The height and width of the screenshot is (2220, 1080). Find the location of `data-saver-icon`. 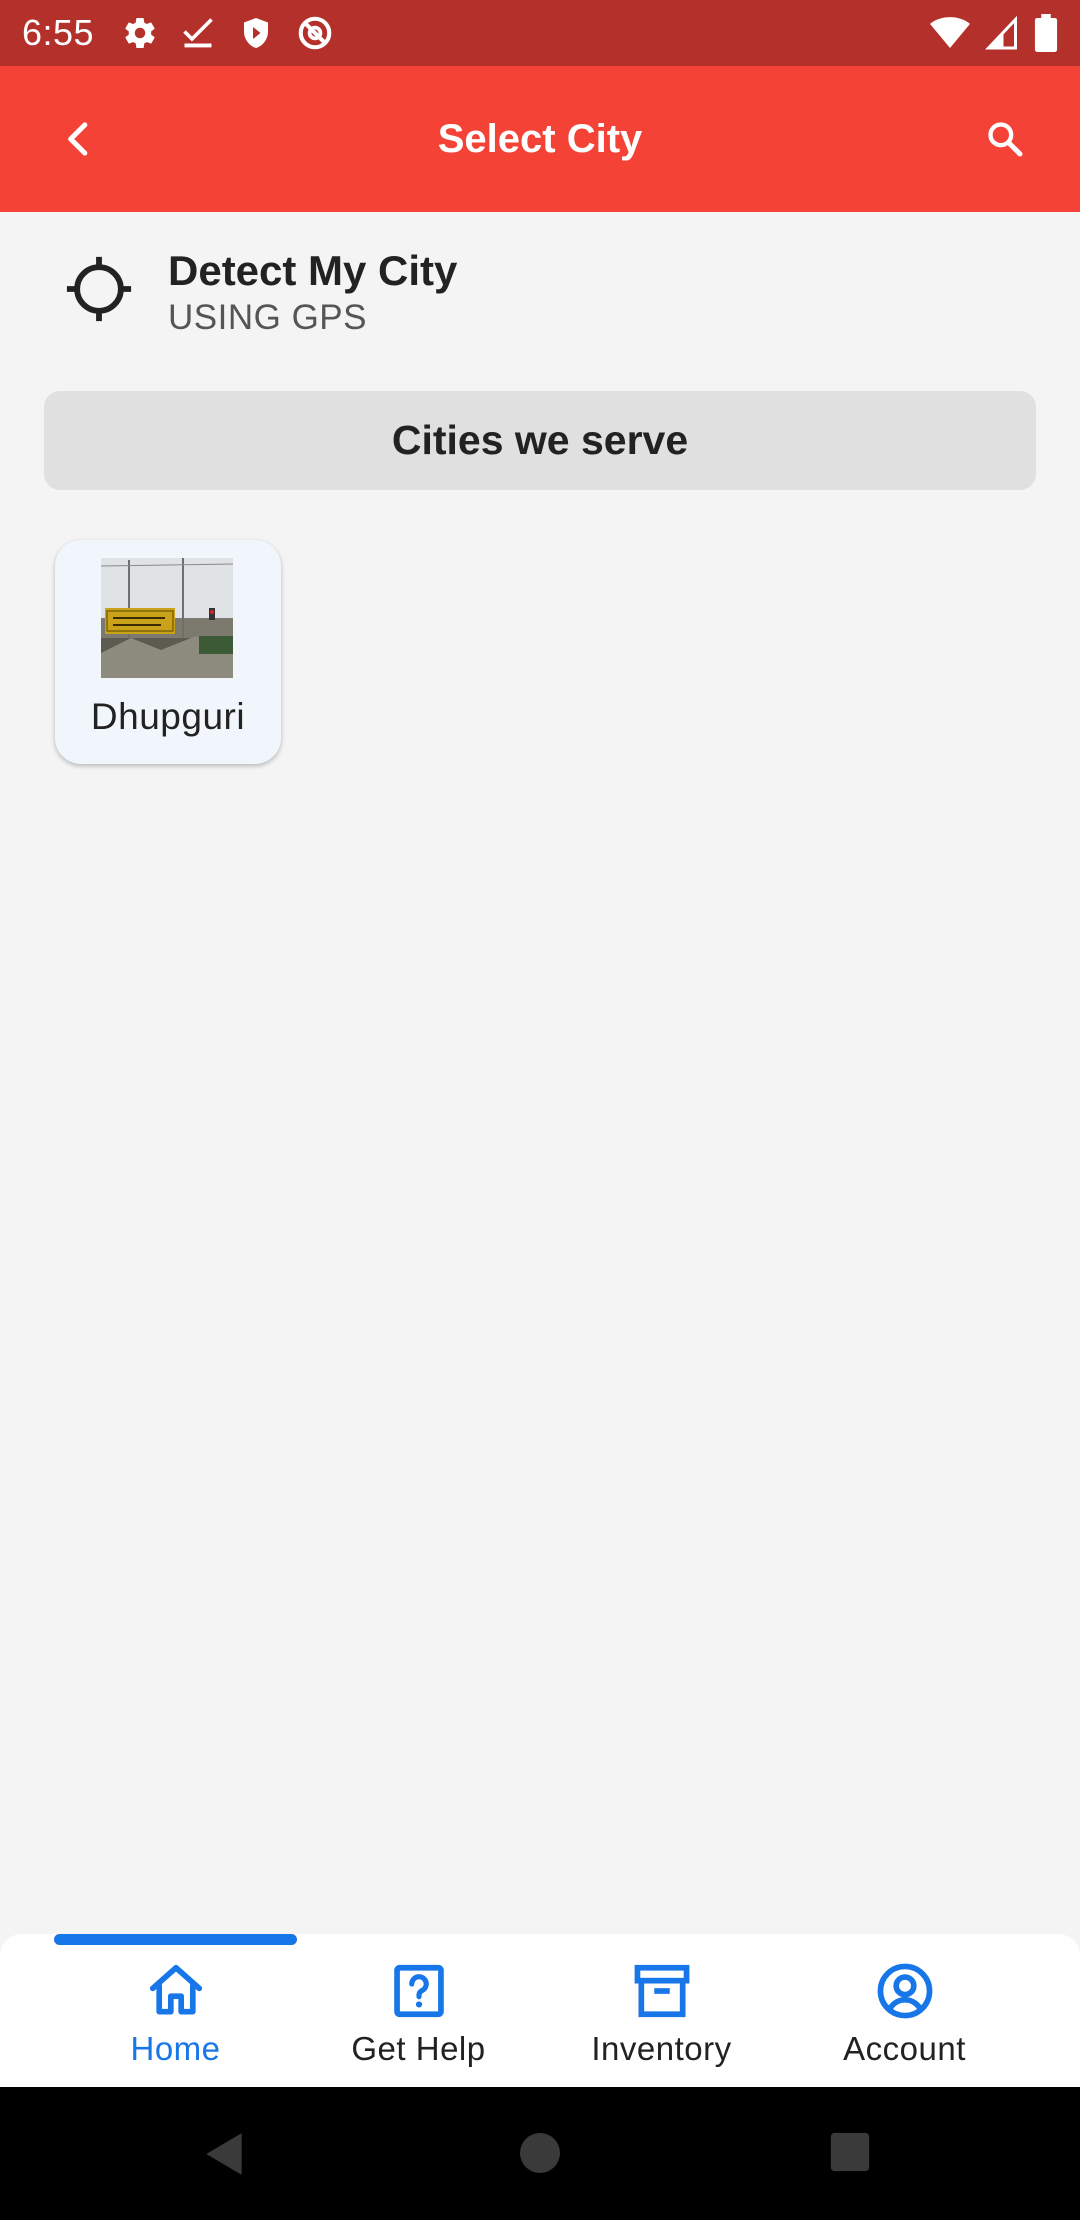

data-saver-icon is located at coordinates (315, 33).